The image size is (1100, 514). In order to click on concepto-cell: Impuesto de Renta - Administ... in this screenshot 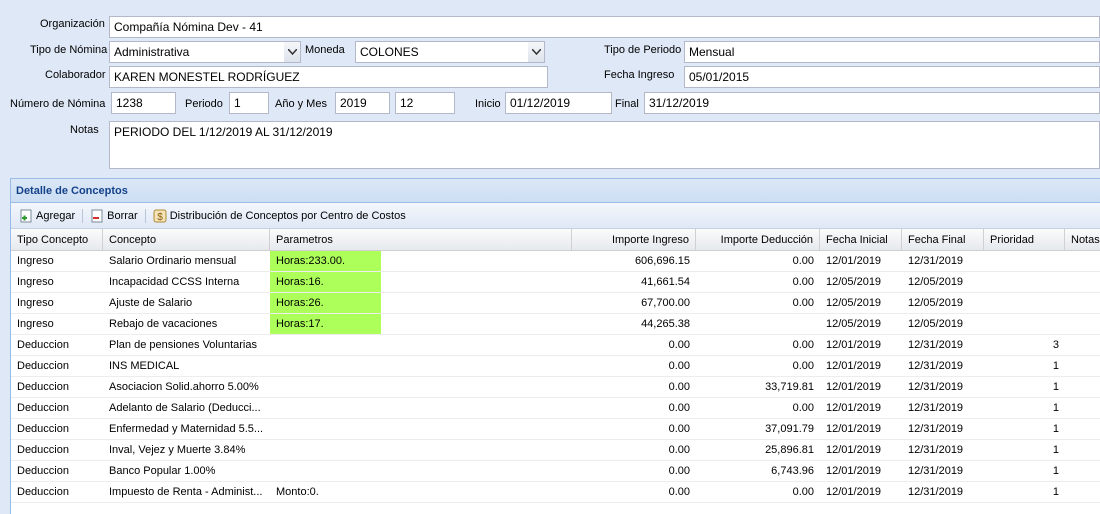, I will do `click(186, 492)`.